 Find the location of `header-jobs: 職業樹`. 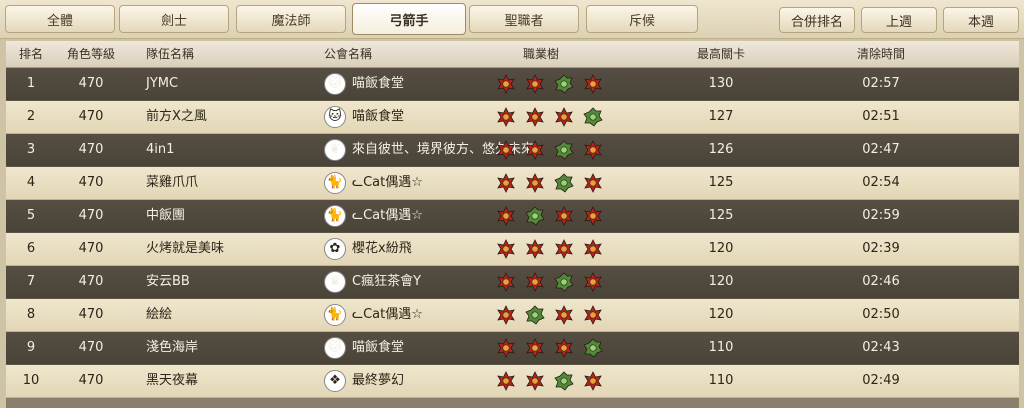

header-jobs: 職業樹 is located at coordinates (540, 54).